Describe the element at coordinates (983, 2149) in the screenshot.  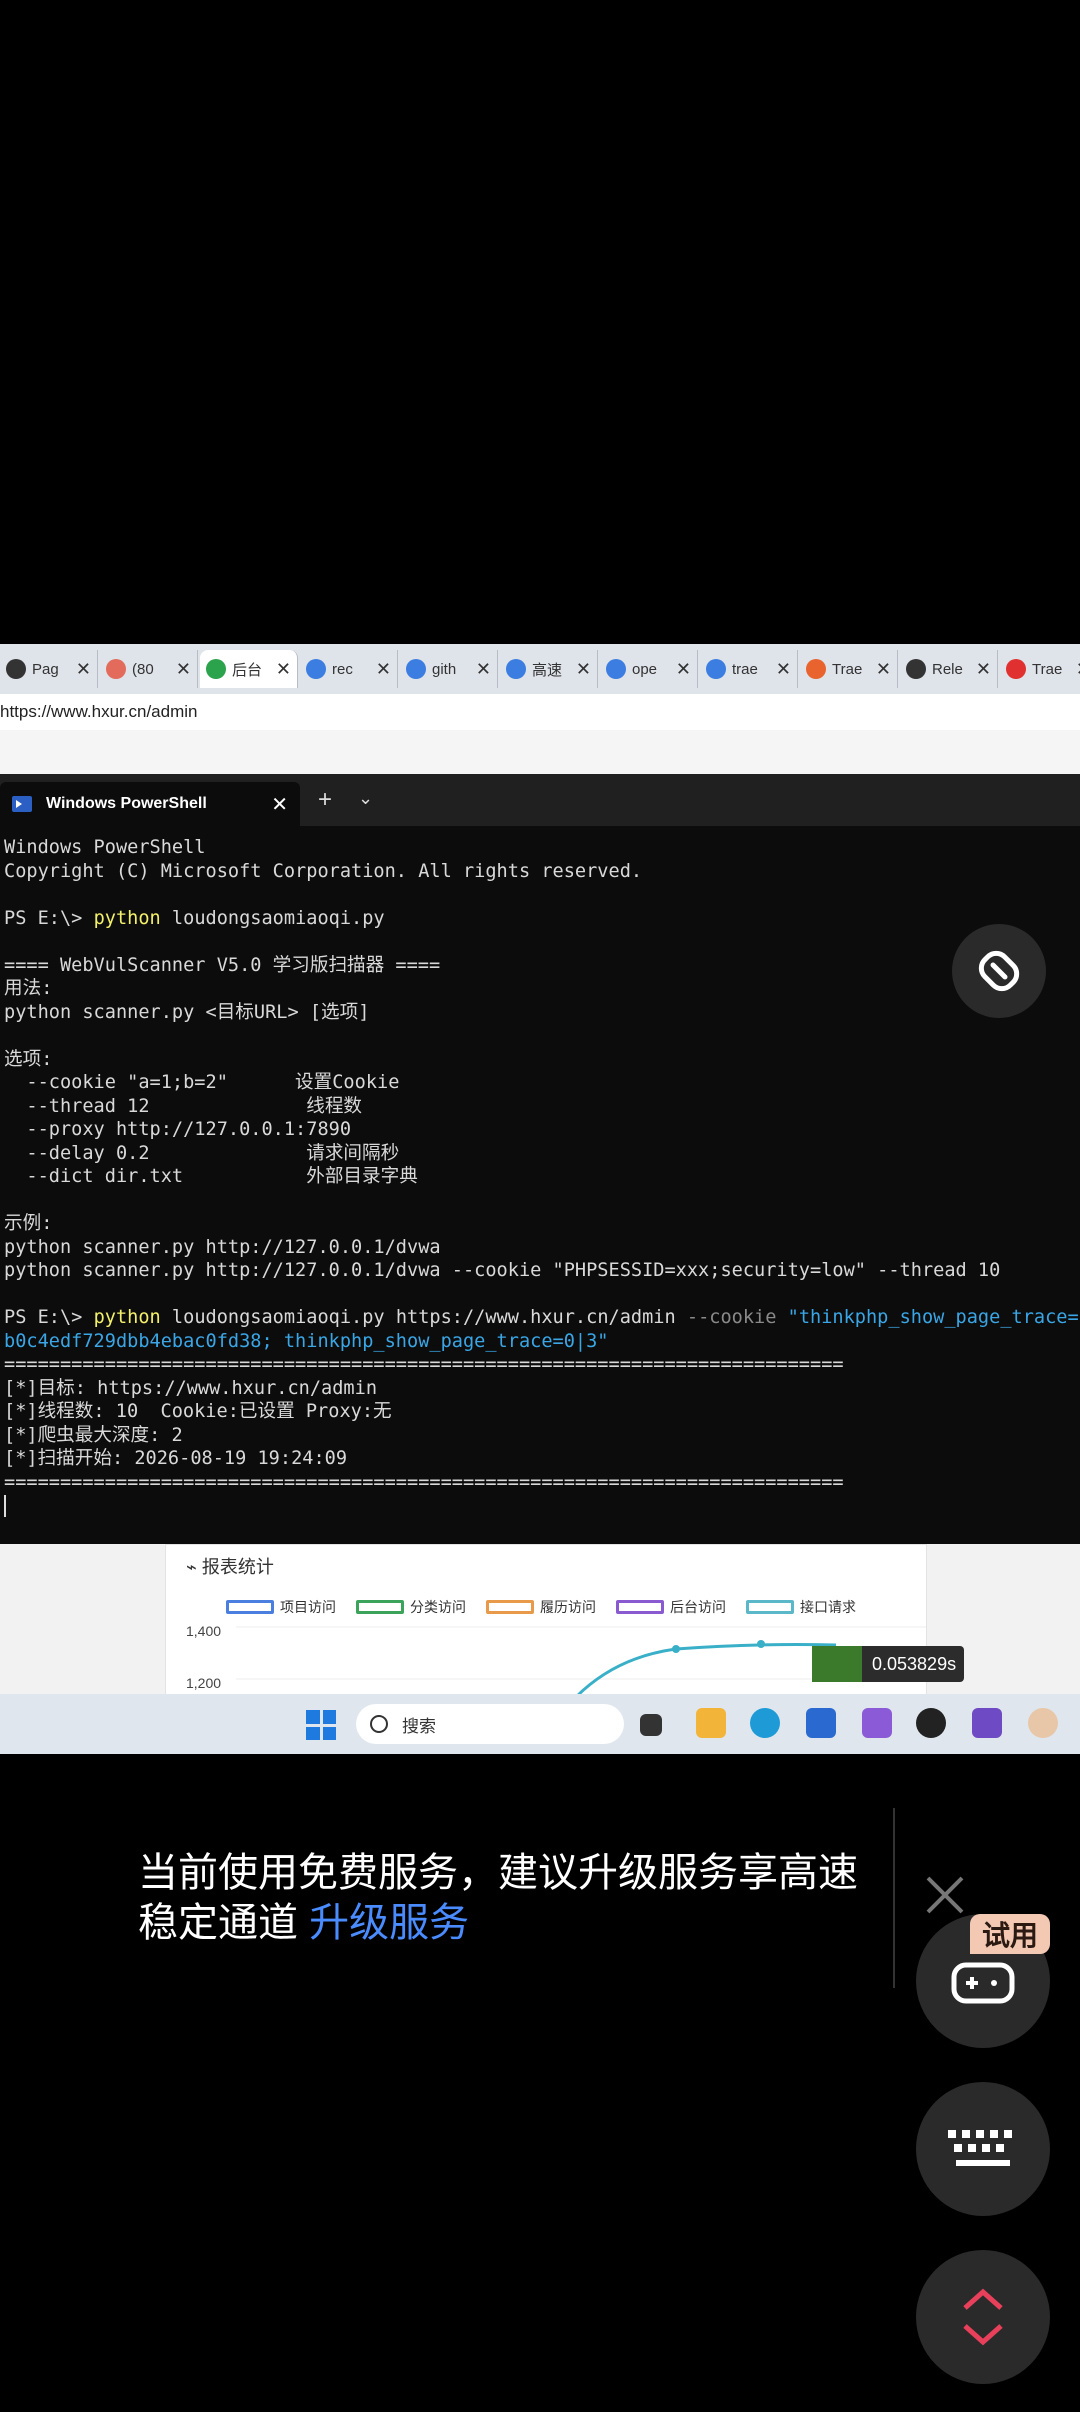
I see `keyboard-button` at that location.